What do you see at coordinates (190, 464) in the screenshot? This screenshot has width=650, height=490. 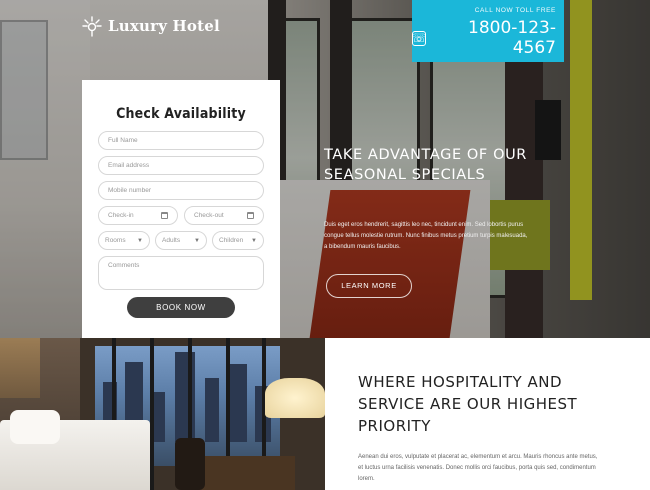 I see `photo-chair` at bounding box center [190, 464].